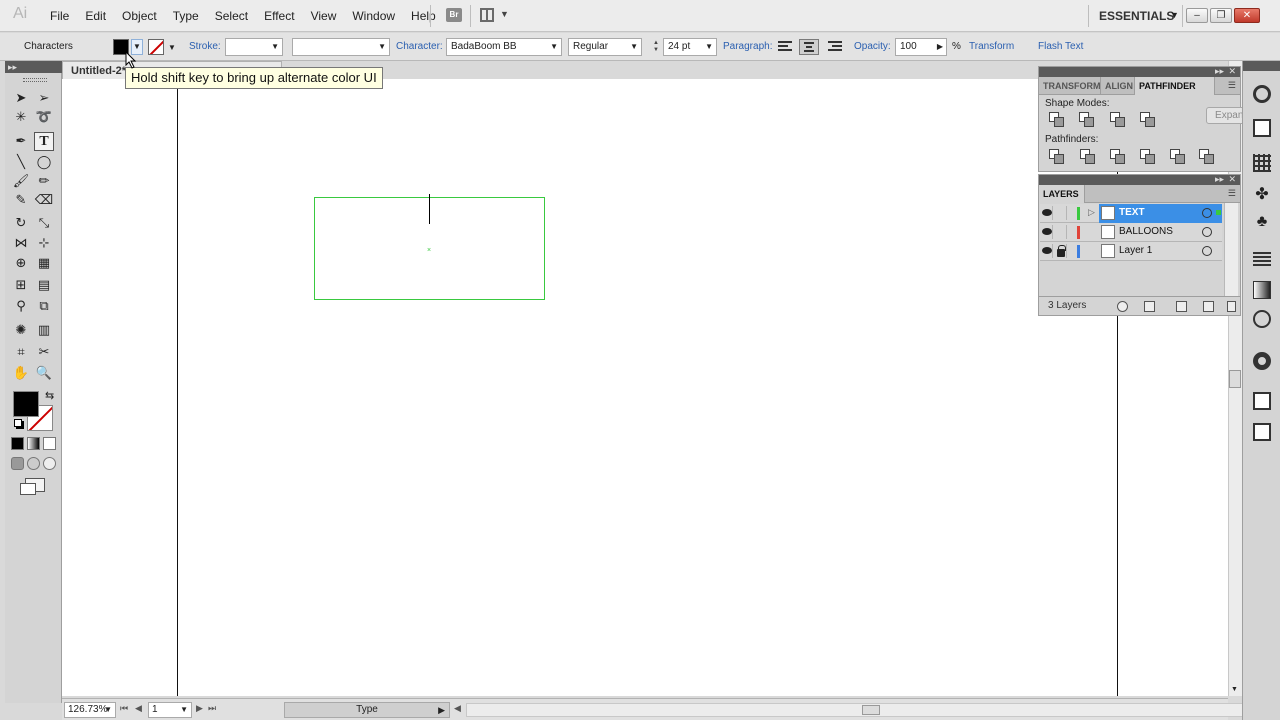 This screenshot has height=720, width=1280. What do you see at coordinates (17, 443) in the screenshot?
I see `color-mode-icon` at bounding box center [17, 443].